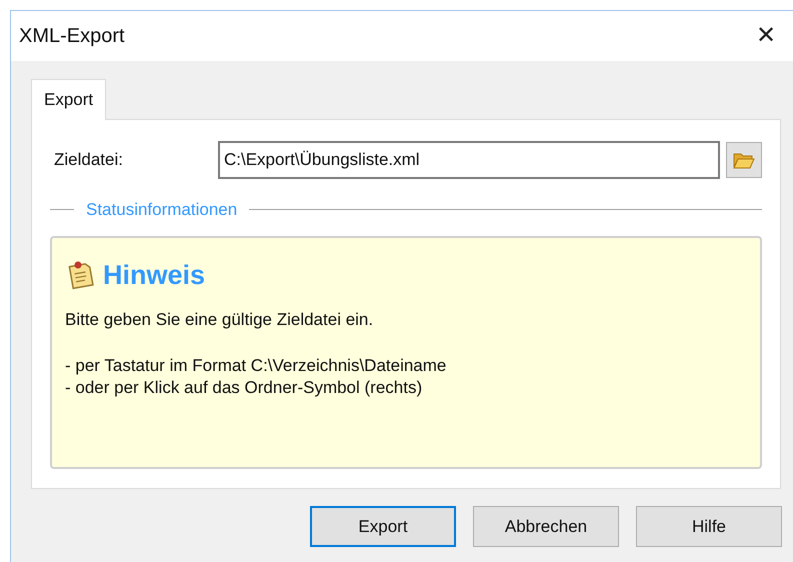 This screenshot has width=793, height=562. I want to click on tab: Export, so click(68, 99).